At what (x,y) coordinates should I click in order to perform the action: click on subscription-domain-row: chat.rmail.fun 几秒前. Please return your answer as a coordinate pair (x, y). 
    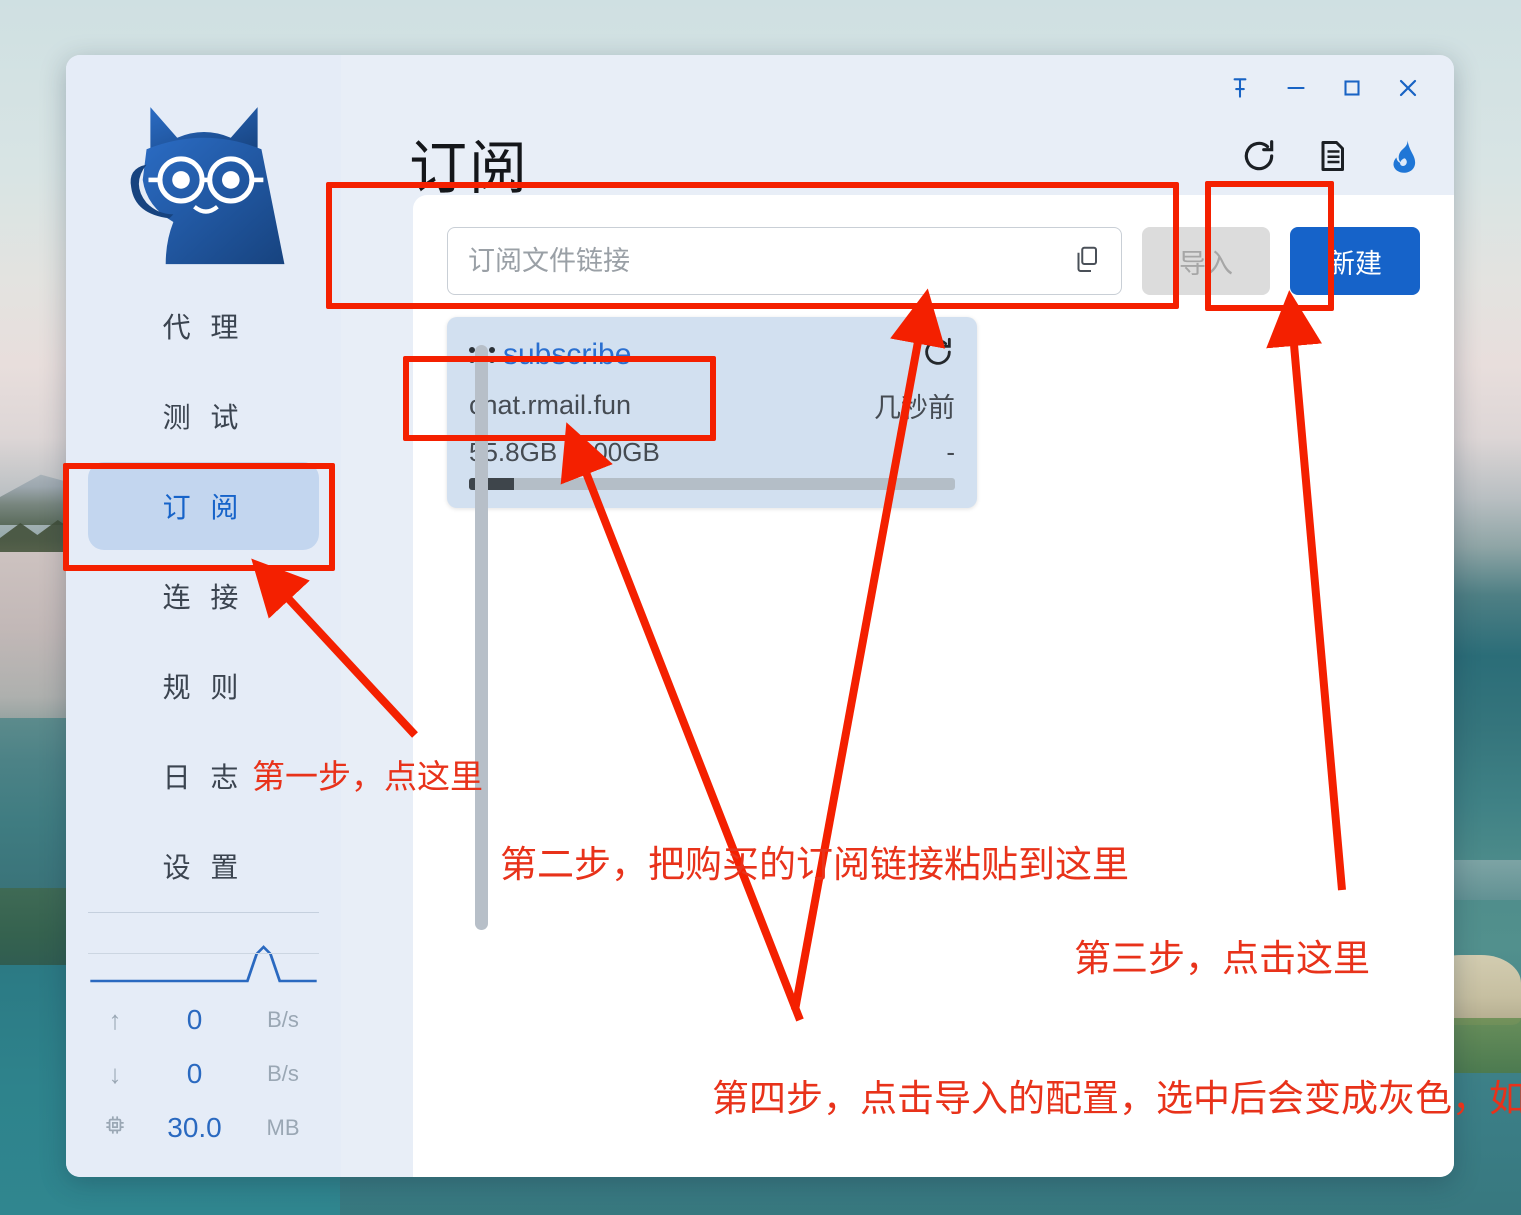
    Looking at the image, I should click on (712, 405).